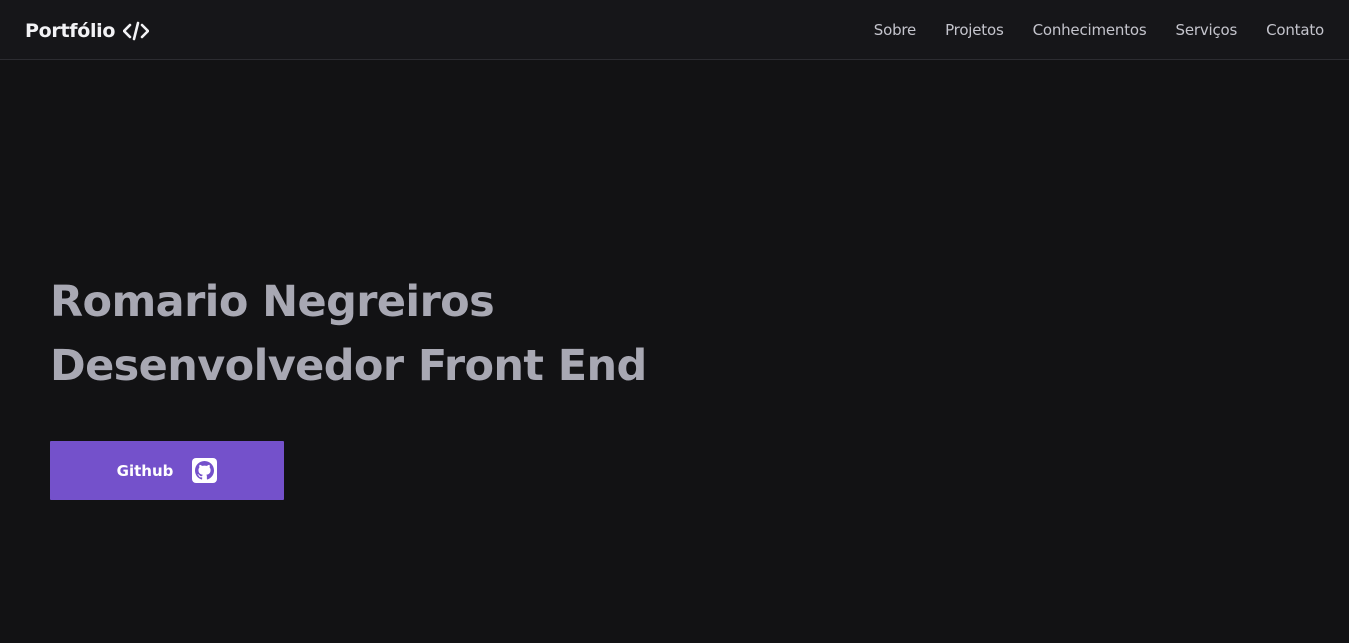 This screenshot has width=1349, height=643. Describe the element at coordinates (1295, 30) in the screenshot. I see `nav-link-contato: Contato` at that location.